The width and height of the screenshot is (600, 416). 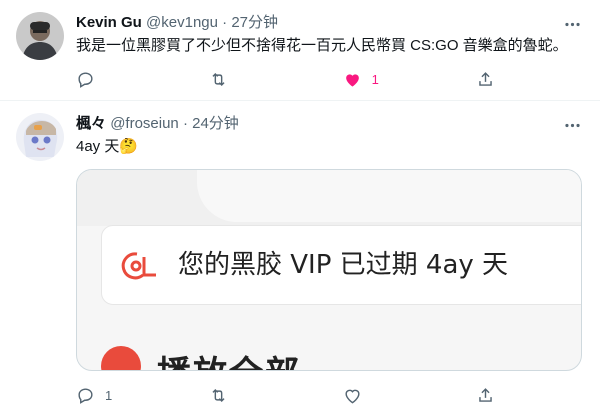 I want to click on heart-filled-icon, so click(x=352, y=80).